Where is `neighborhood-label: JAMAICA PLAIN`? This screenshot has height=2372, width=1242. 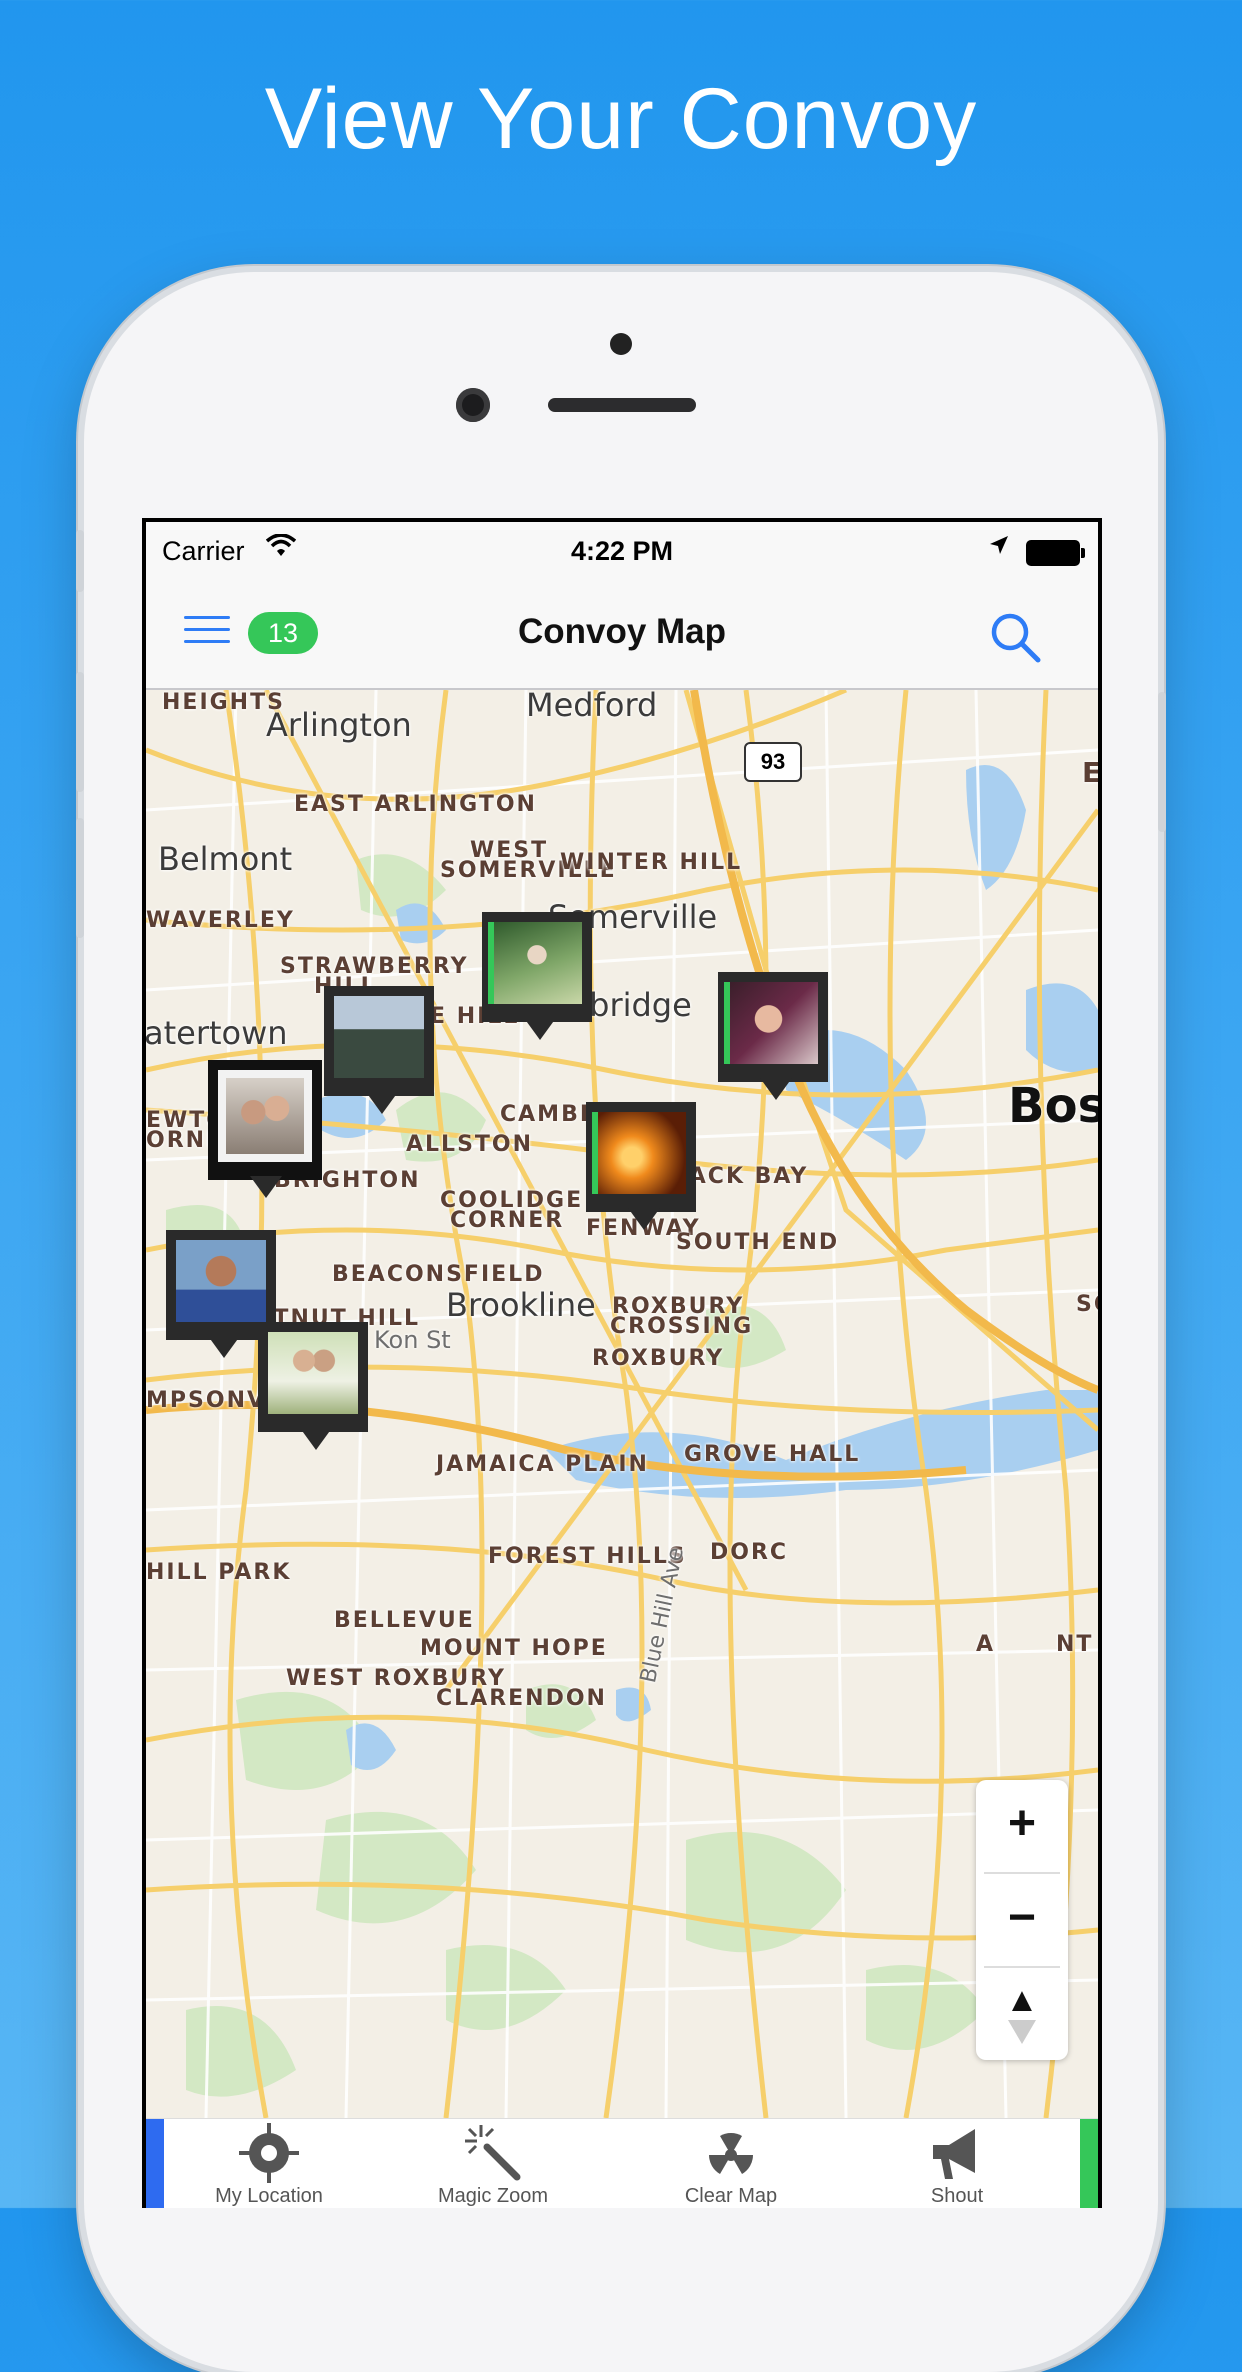
neighborhood-label: JAMAICA PLAIN is located at coordinates (542, 1464).